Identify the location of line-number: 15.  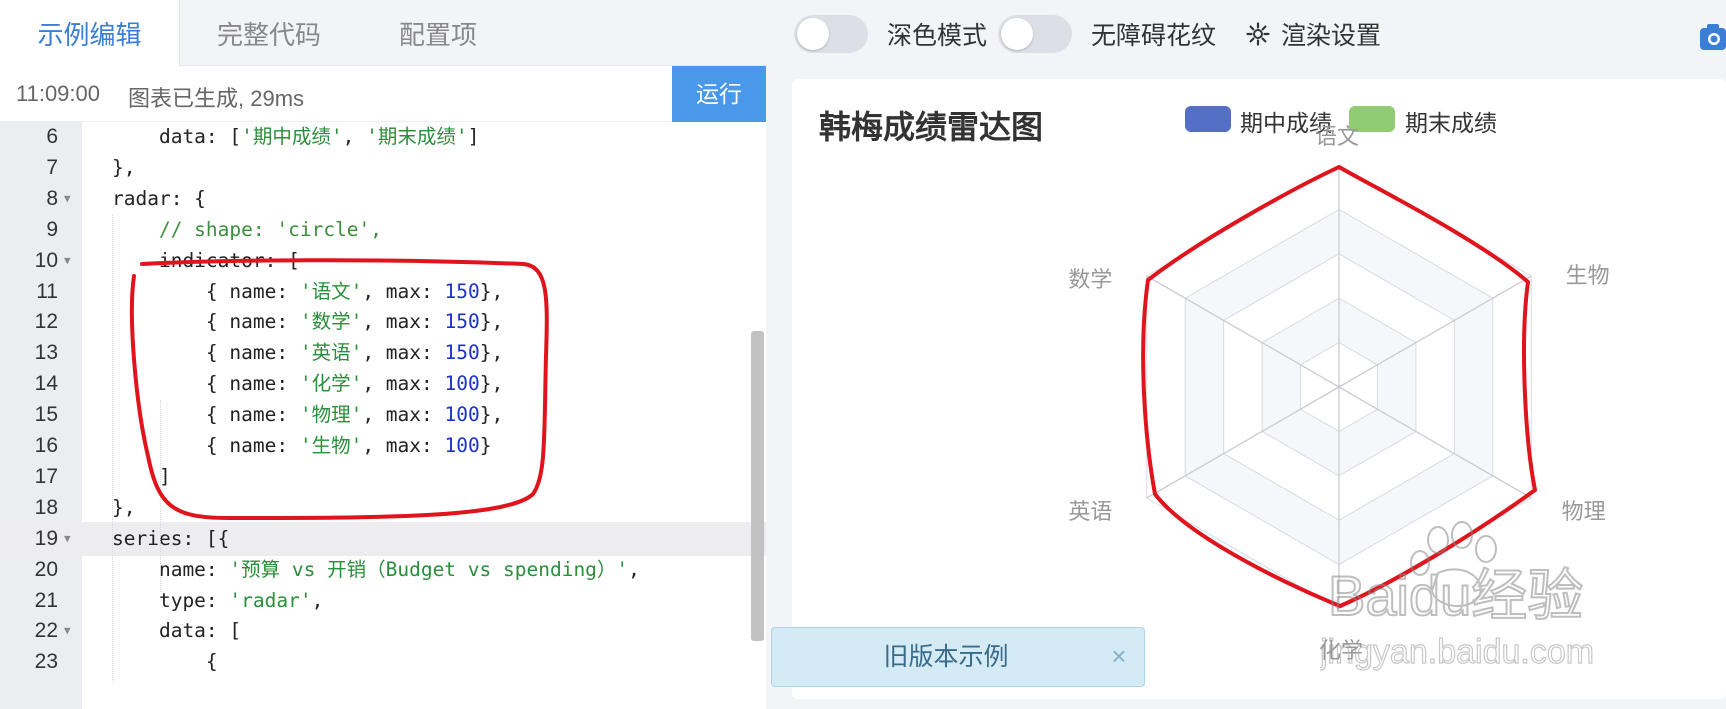
(46, 415).